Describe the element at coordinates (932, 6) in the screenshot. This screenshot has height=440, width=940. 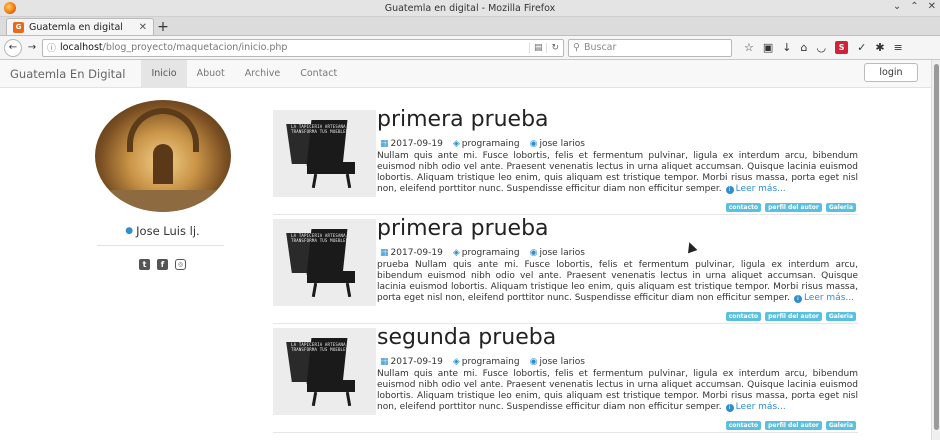
I see `close-window-icon: ✕` at that location.